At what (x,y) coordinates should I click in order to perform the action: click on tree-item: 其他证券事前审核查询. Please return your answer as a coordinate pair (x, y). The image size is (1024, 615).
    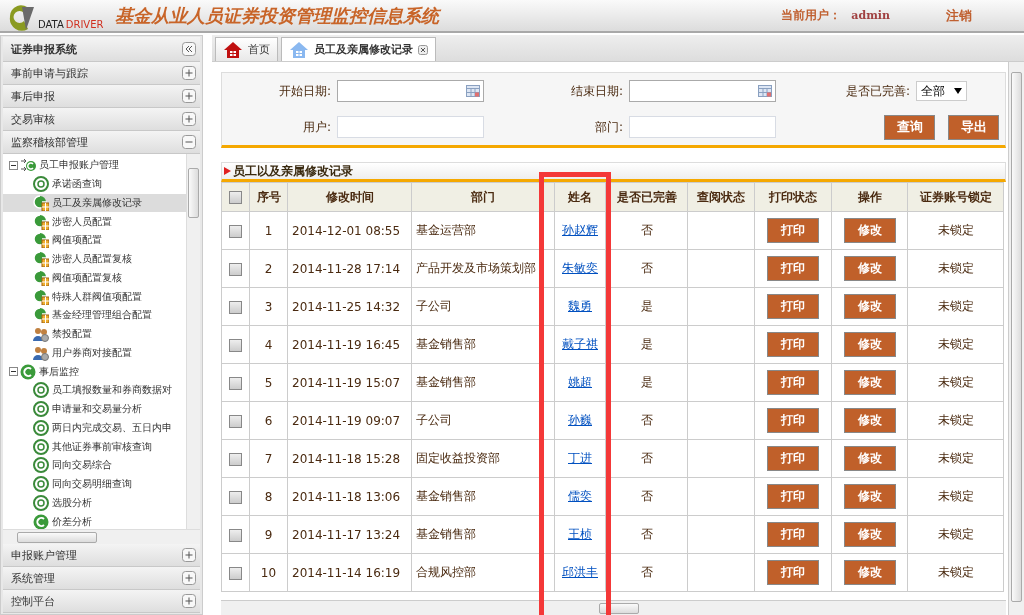
    Looking at the image, I should click on (94, 446).